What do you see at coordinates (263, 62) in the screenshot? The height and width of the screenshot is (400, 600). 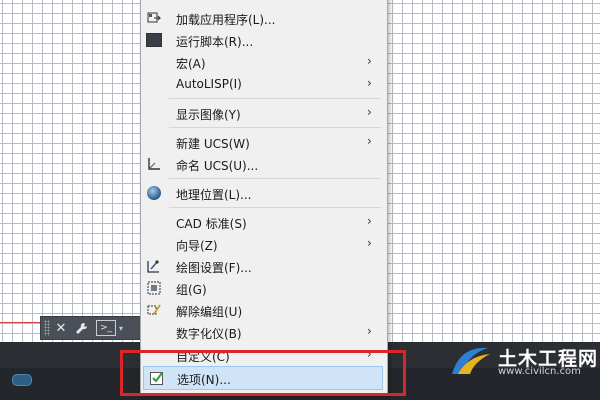 I see `menu-item-macro: 宏(A) ›` at bounding box center [263, 62].